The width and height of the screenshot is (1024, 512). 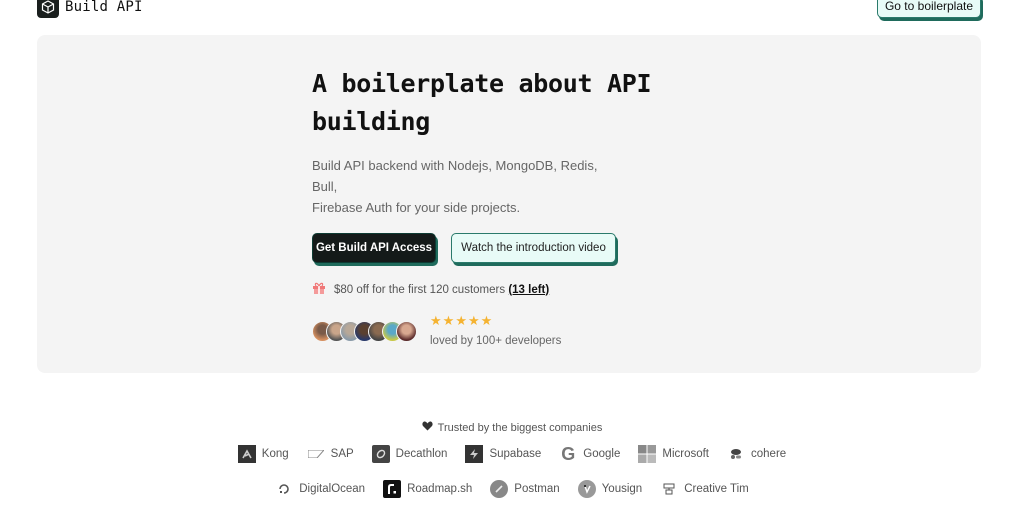 I want to click on company-name: Google, so click(x=602, y=454).